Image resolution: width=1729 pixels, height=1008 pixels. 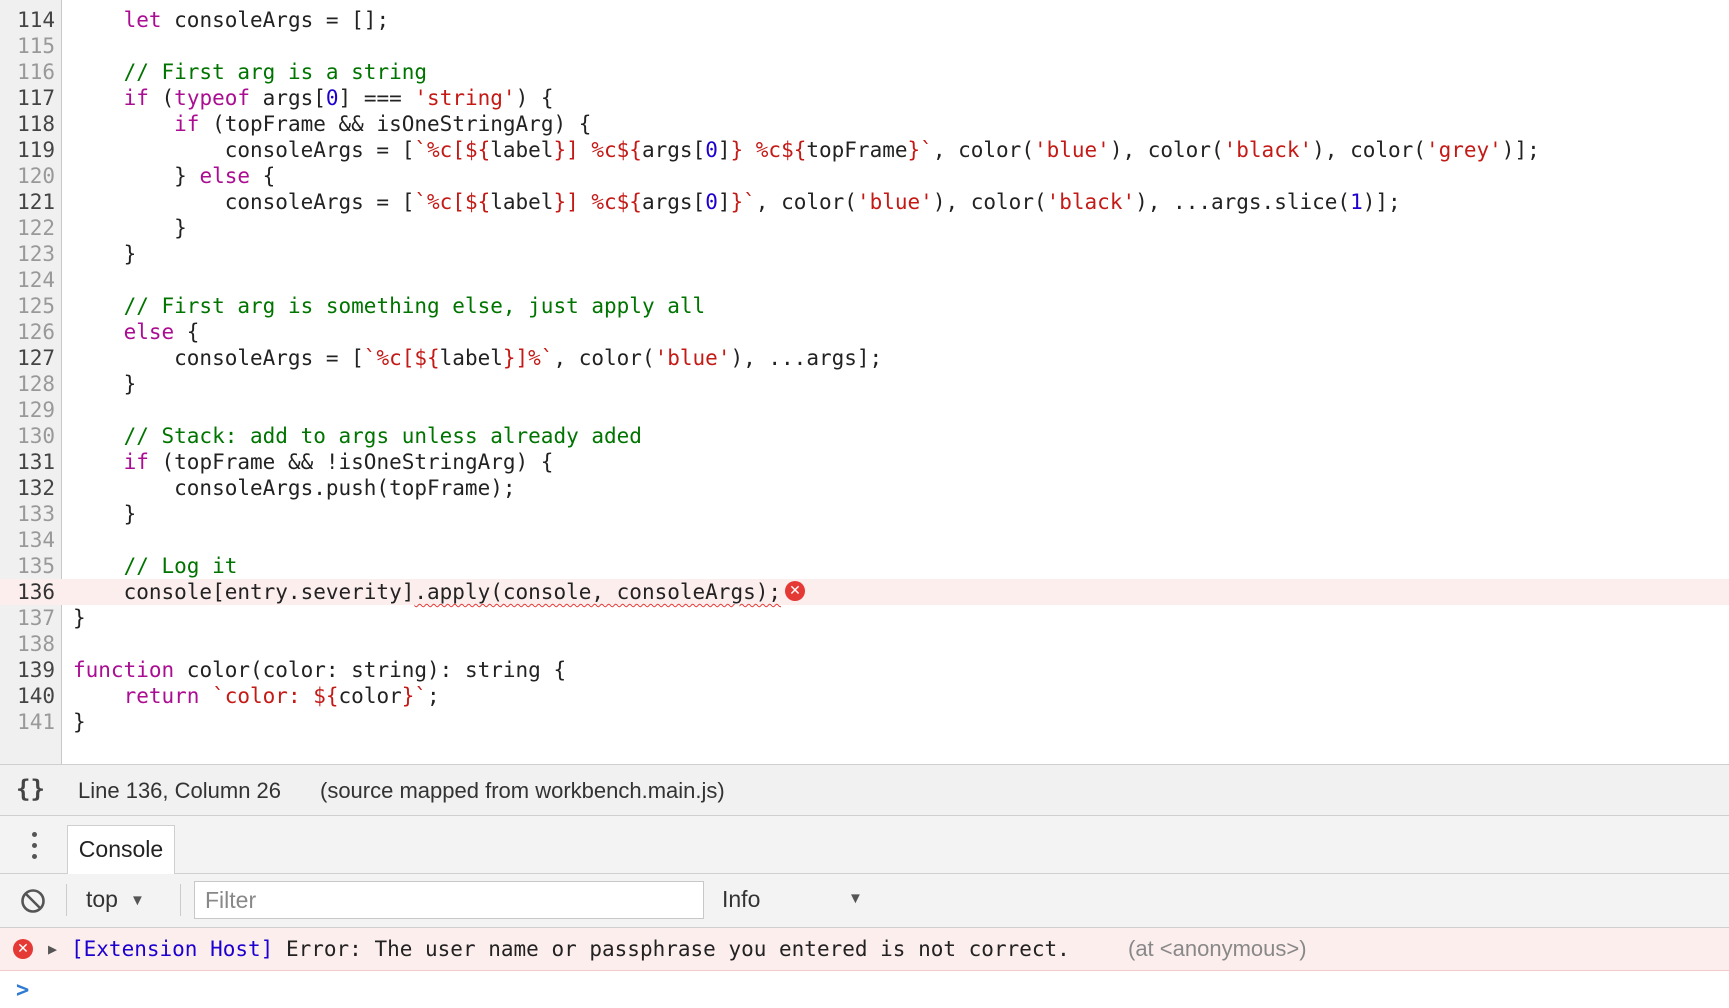 What do you see at coordinates (27, 202) in the screenshot?
I see `line-number: 121` at bounding box center [27, 202].